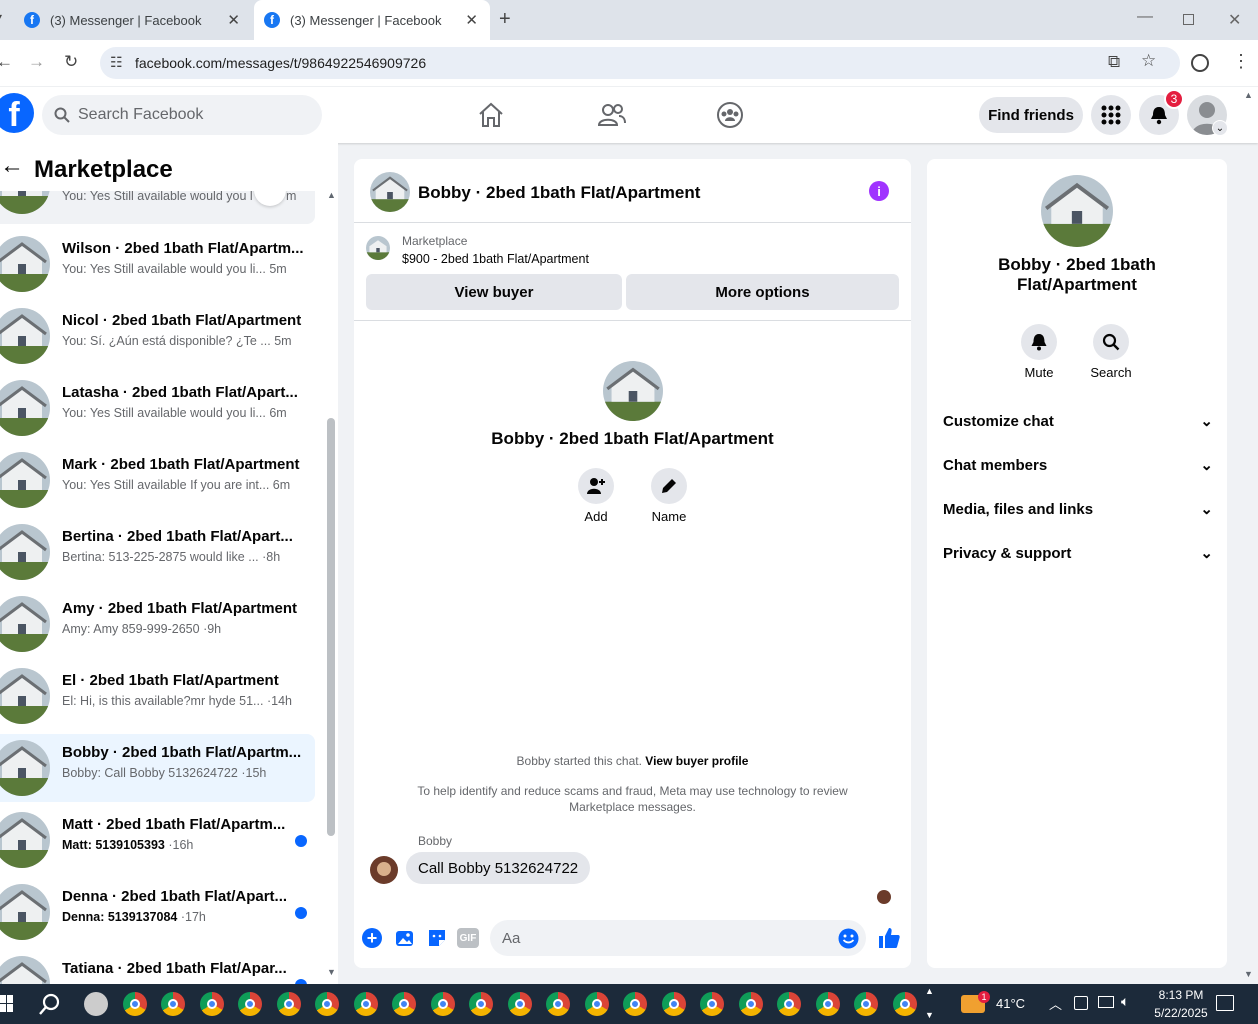  What do you see at coordinates (405, 938) in the screenshot?
I see `photo-icon` at bounding box center [405, 938].